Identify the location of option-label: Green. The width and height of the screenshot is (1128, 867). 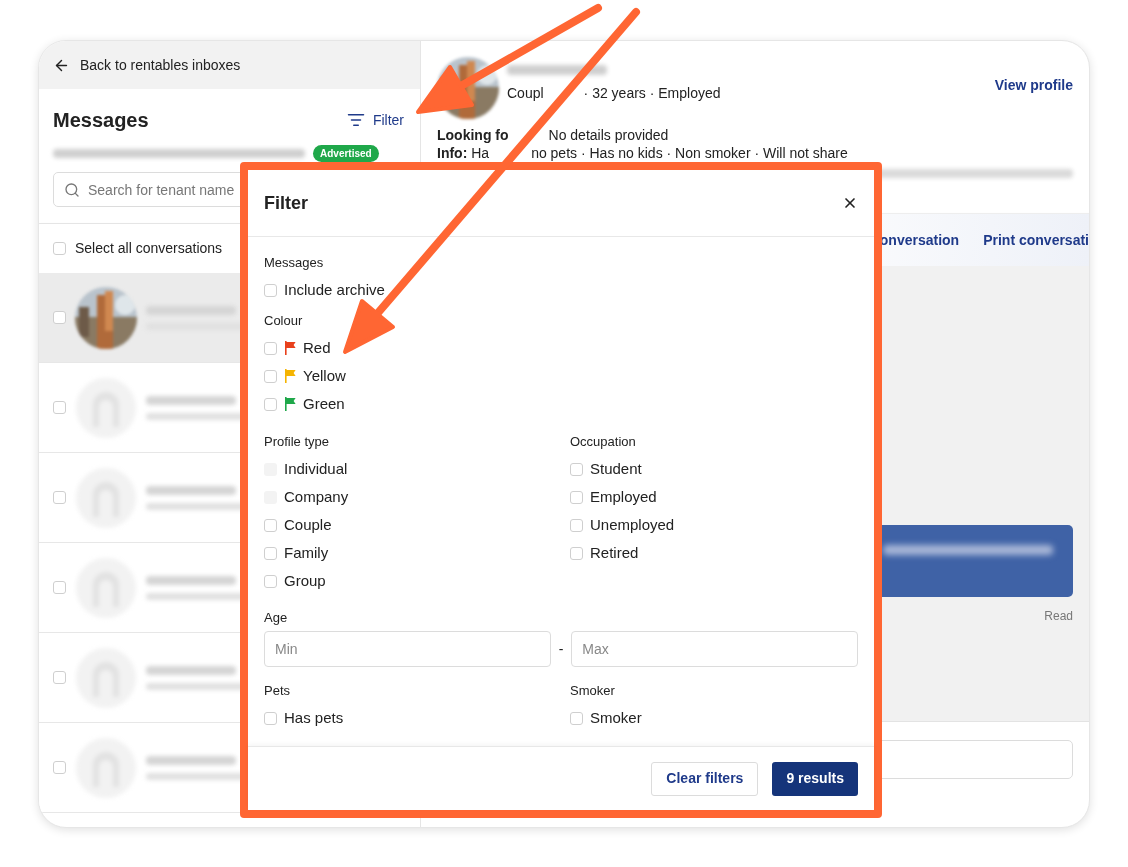
(324, 403).